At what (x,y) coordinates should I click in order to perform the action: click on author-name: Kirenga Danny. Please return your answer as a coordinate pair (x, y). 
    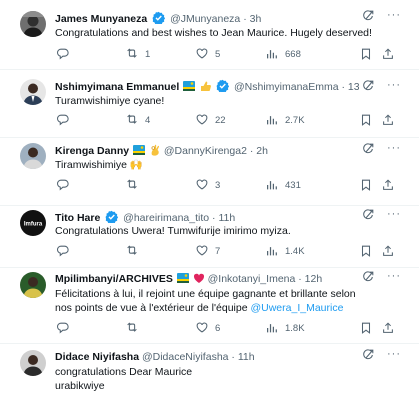
    Looking at the image, I should click on (92, 151).